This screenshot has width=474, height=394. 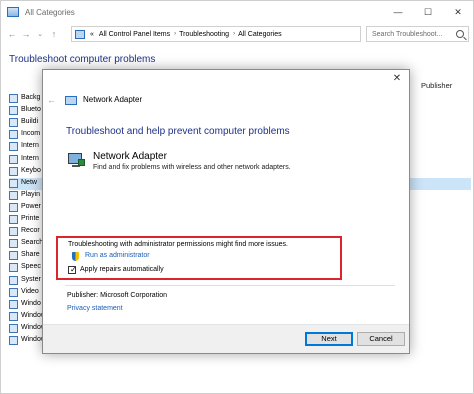 I want to click on breadcrumb-all-items: All Control Panel Items, so click(x=134, y=34).